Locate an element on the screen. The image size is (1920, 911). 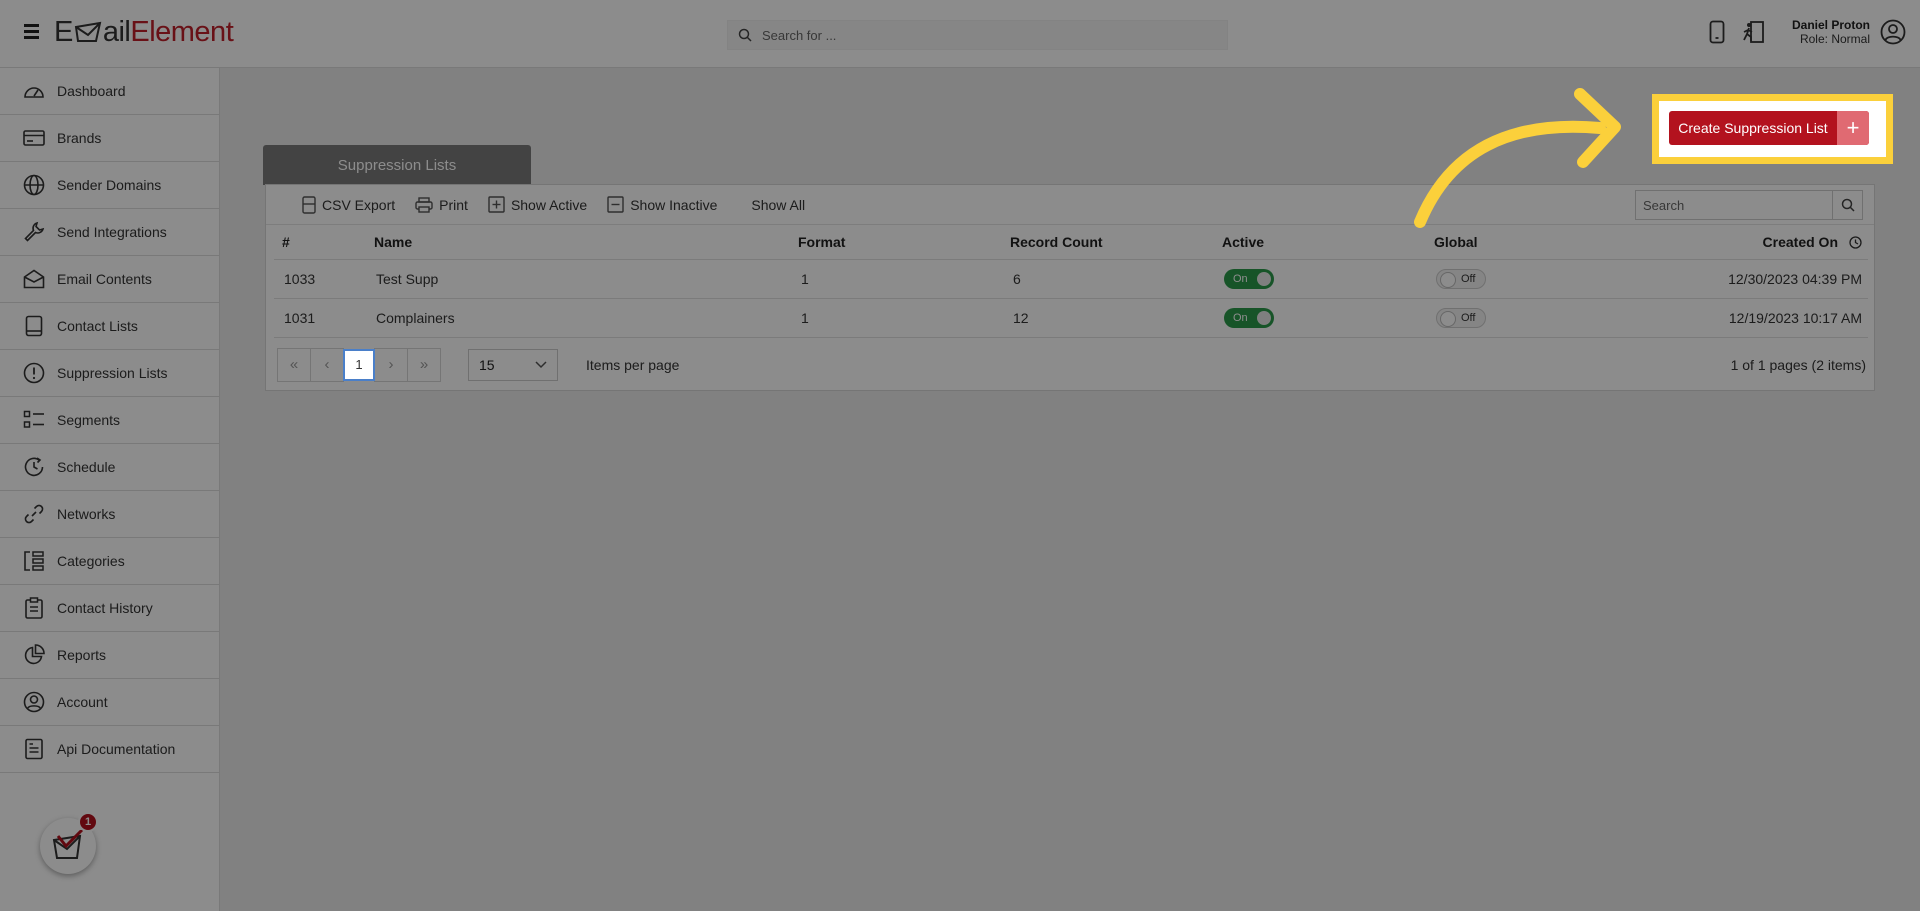
sidebar-item-label: Schedule is located at coordinates (86, 467).